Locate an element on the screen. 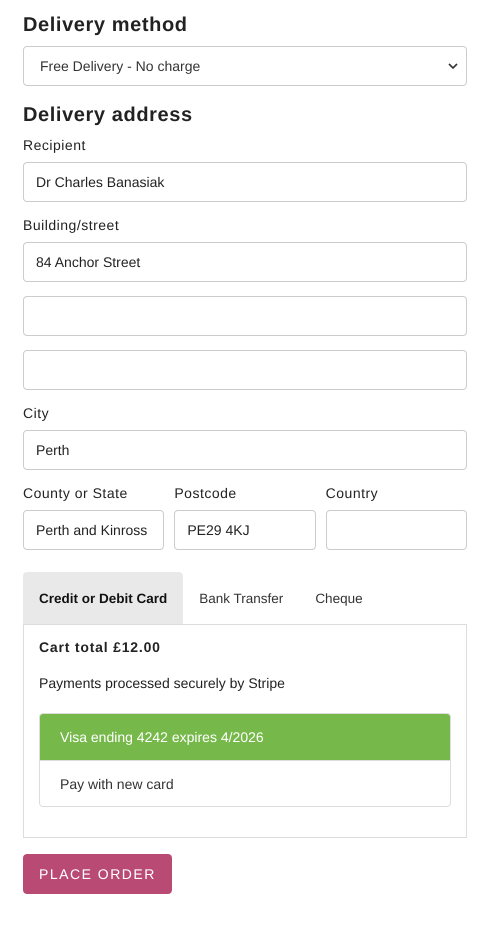  payment-tab: Cheque is located at coordinates (339, 598).